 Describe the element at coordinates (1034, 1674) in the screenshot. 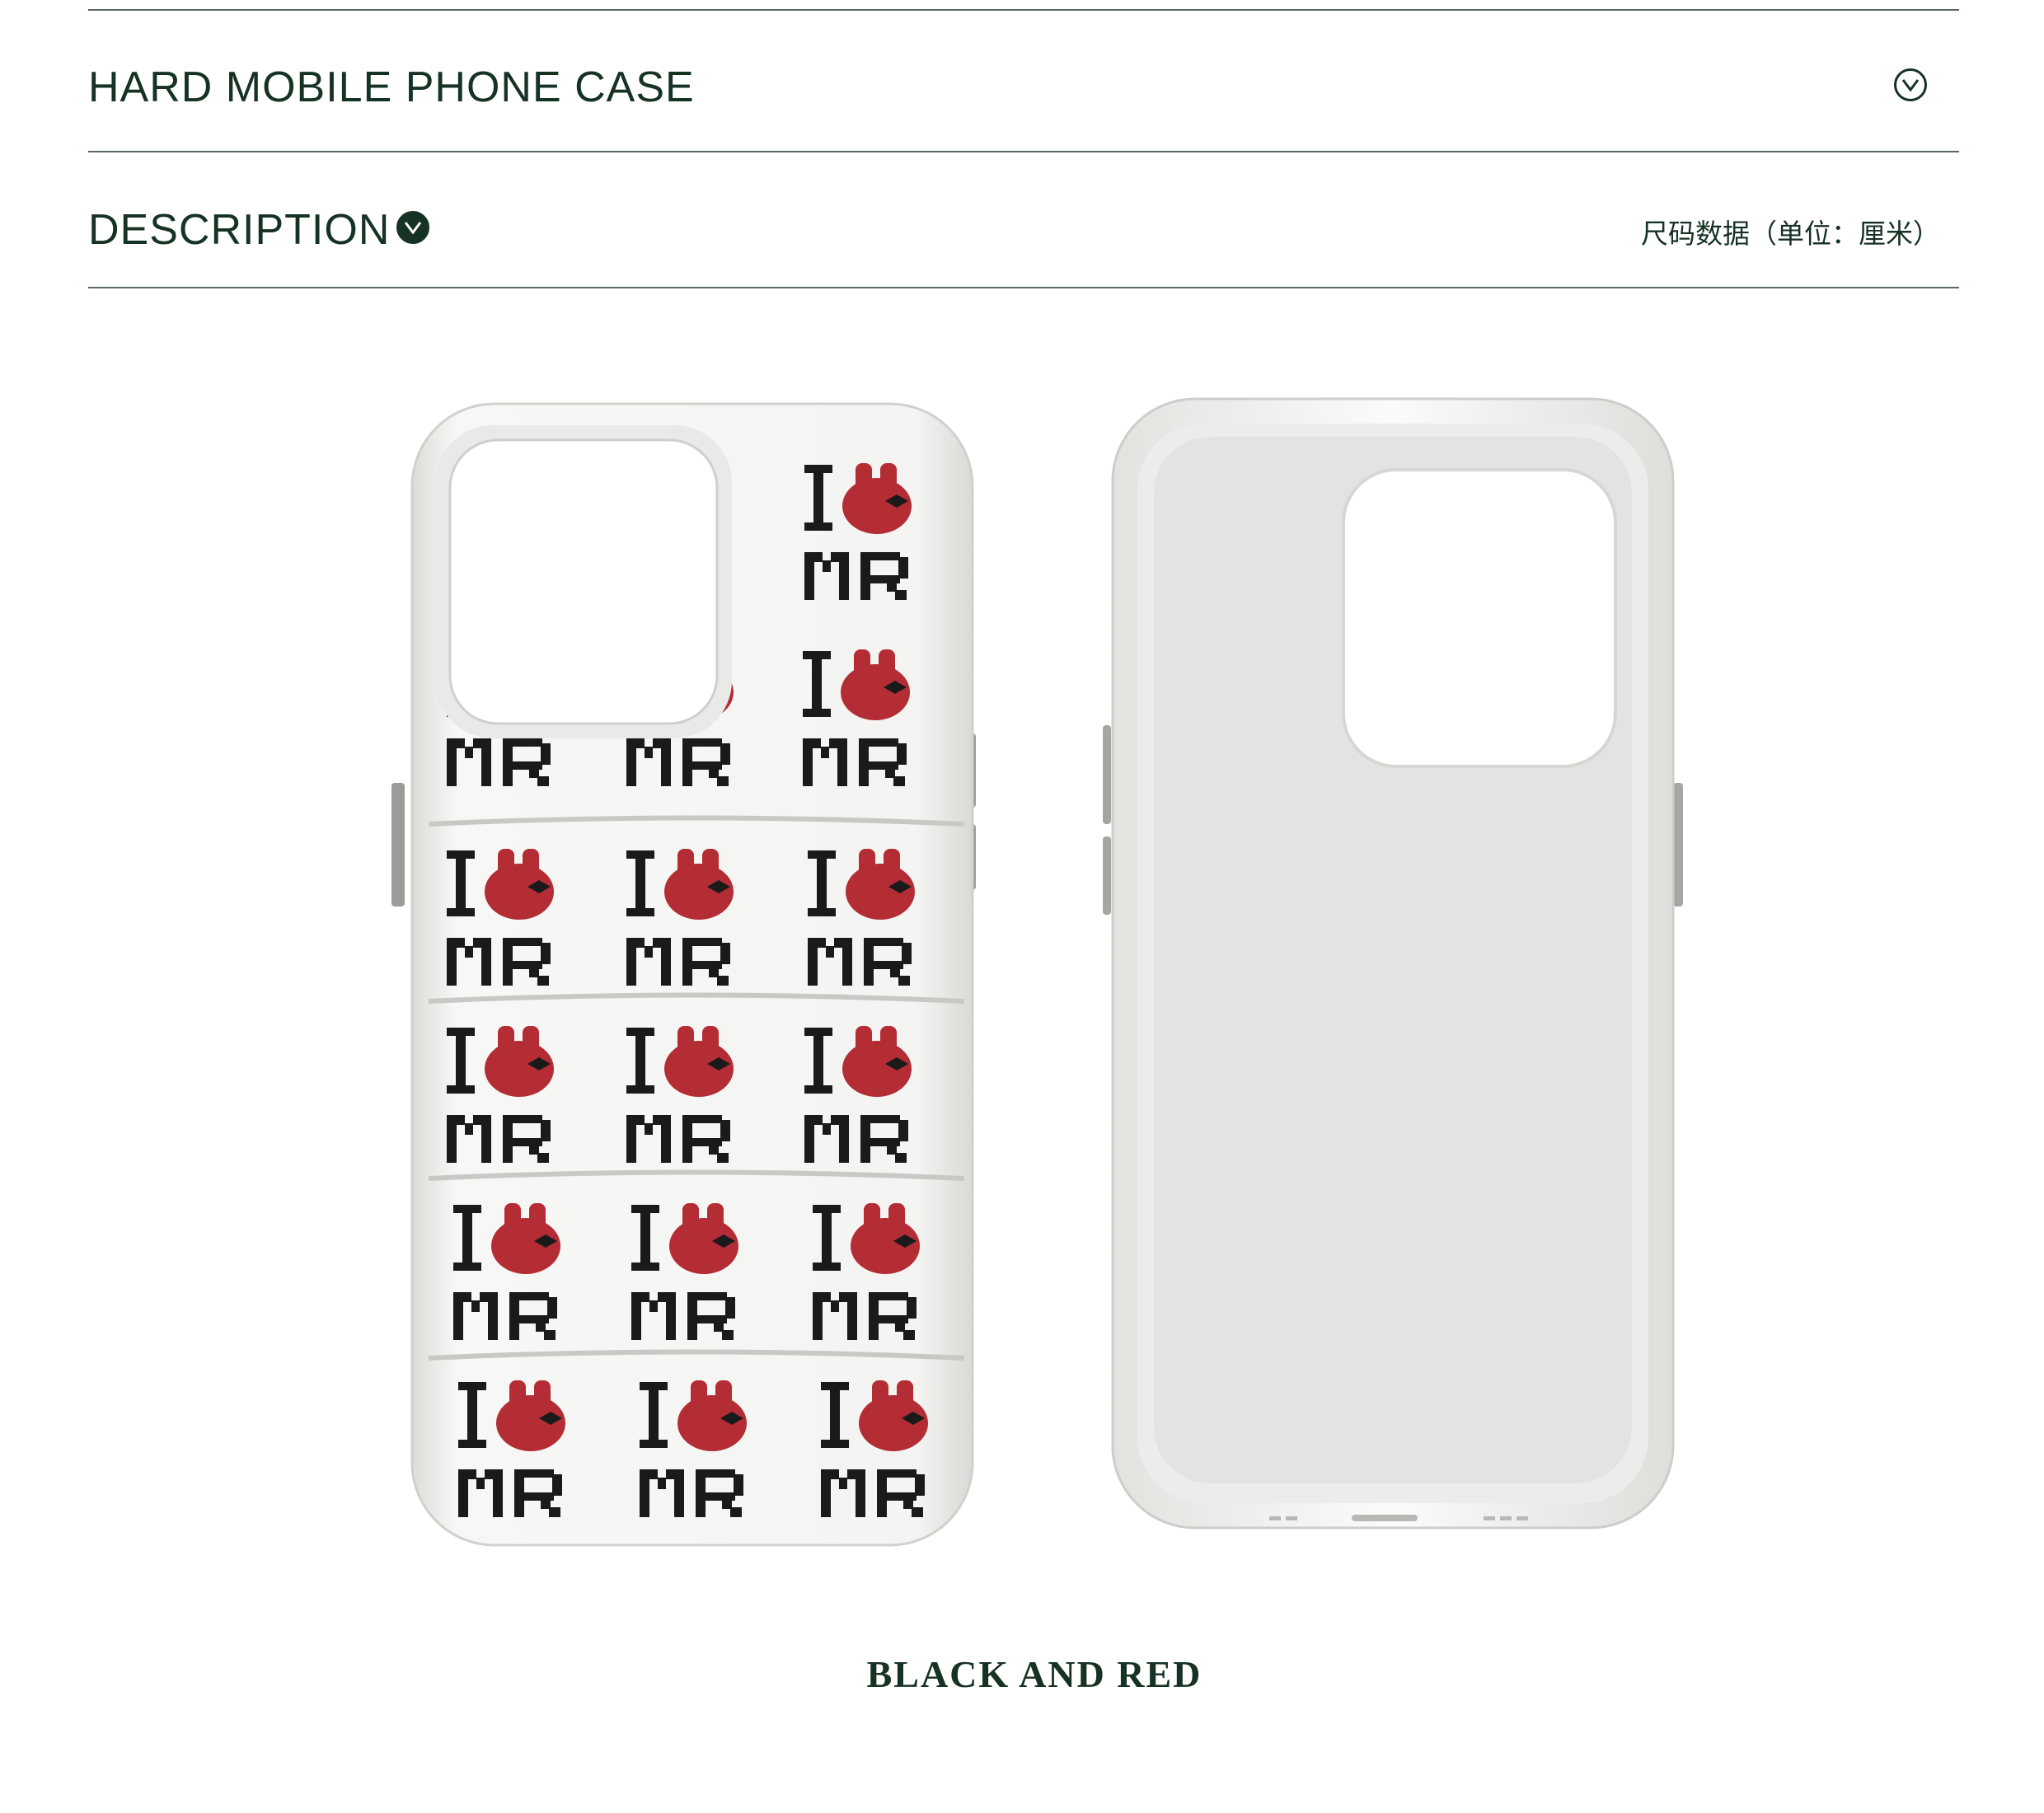

I see `product-color-caption: BLACK AND RED` at that location.